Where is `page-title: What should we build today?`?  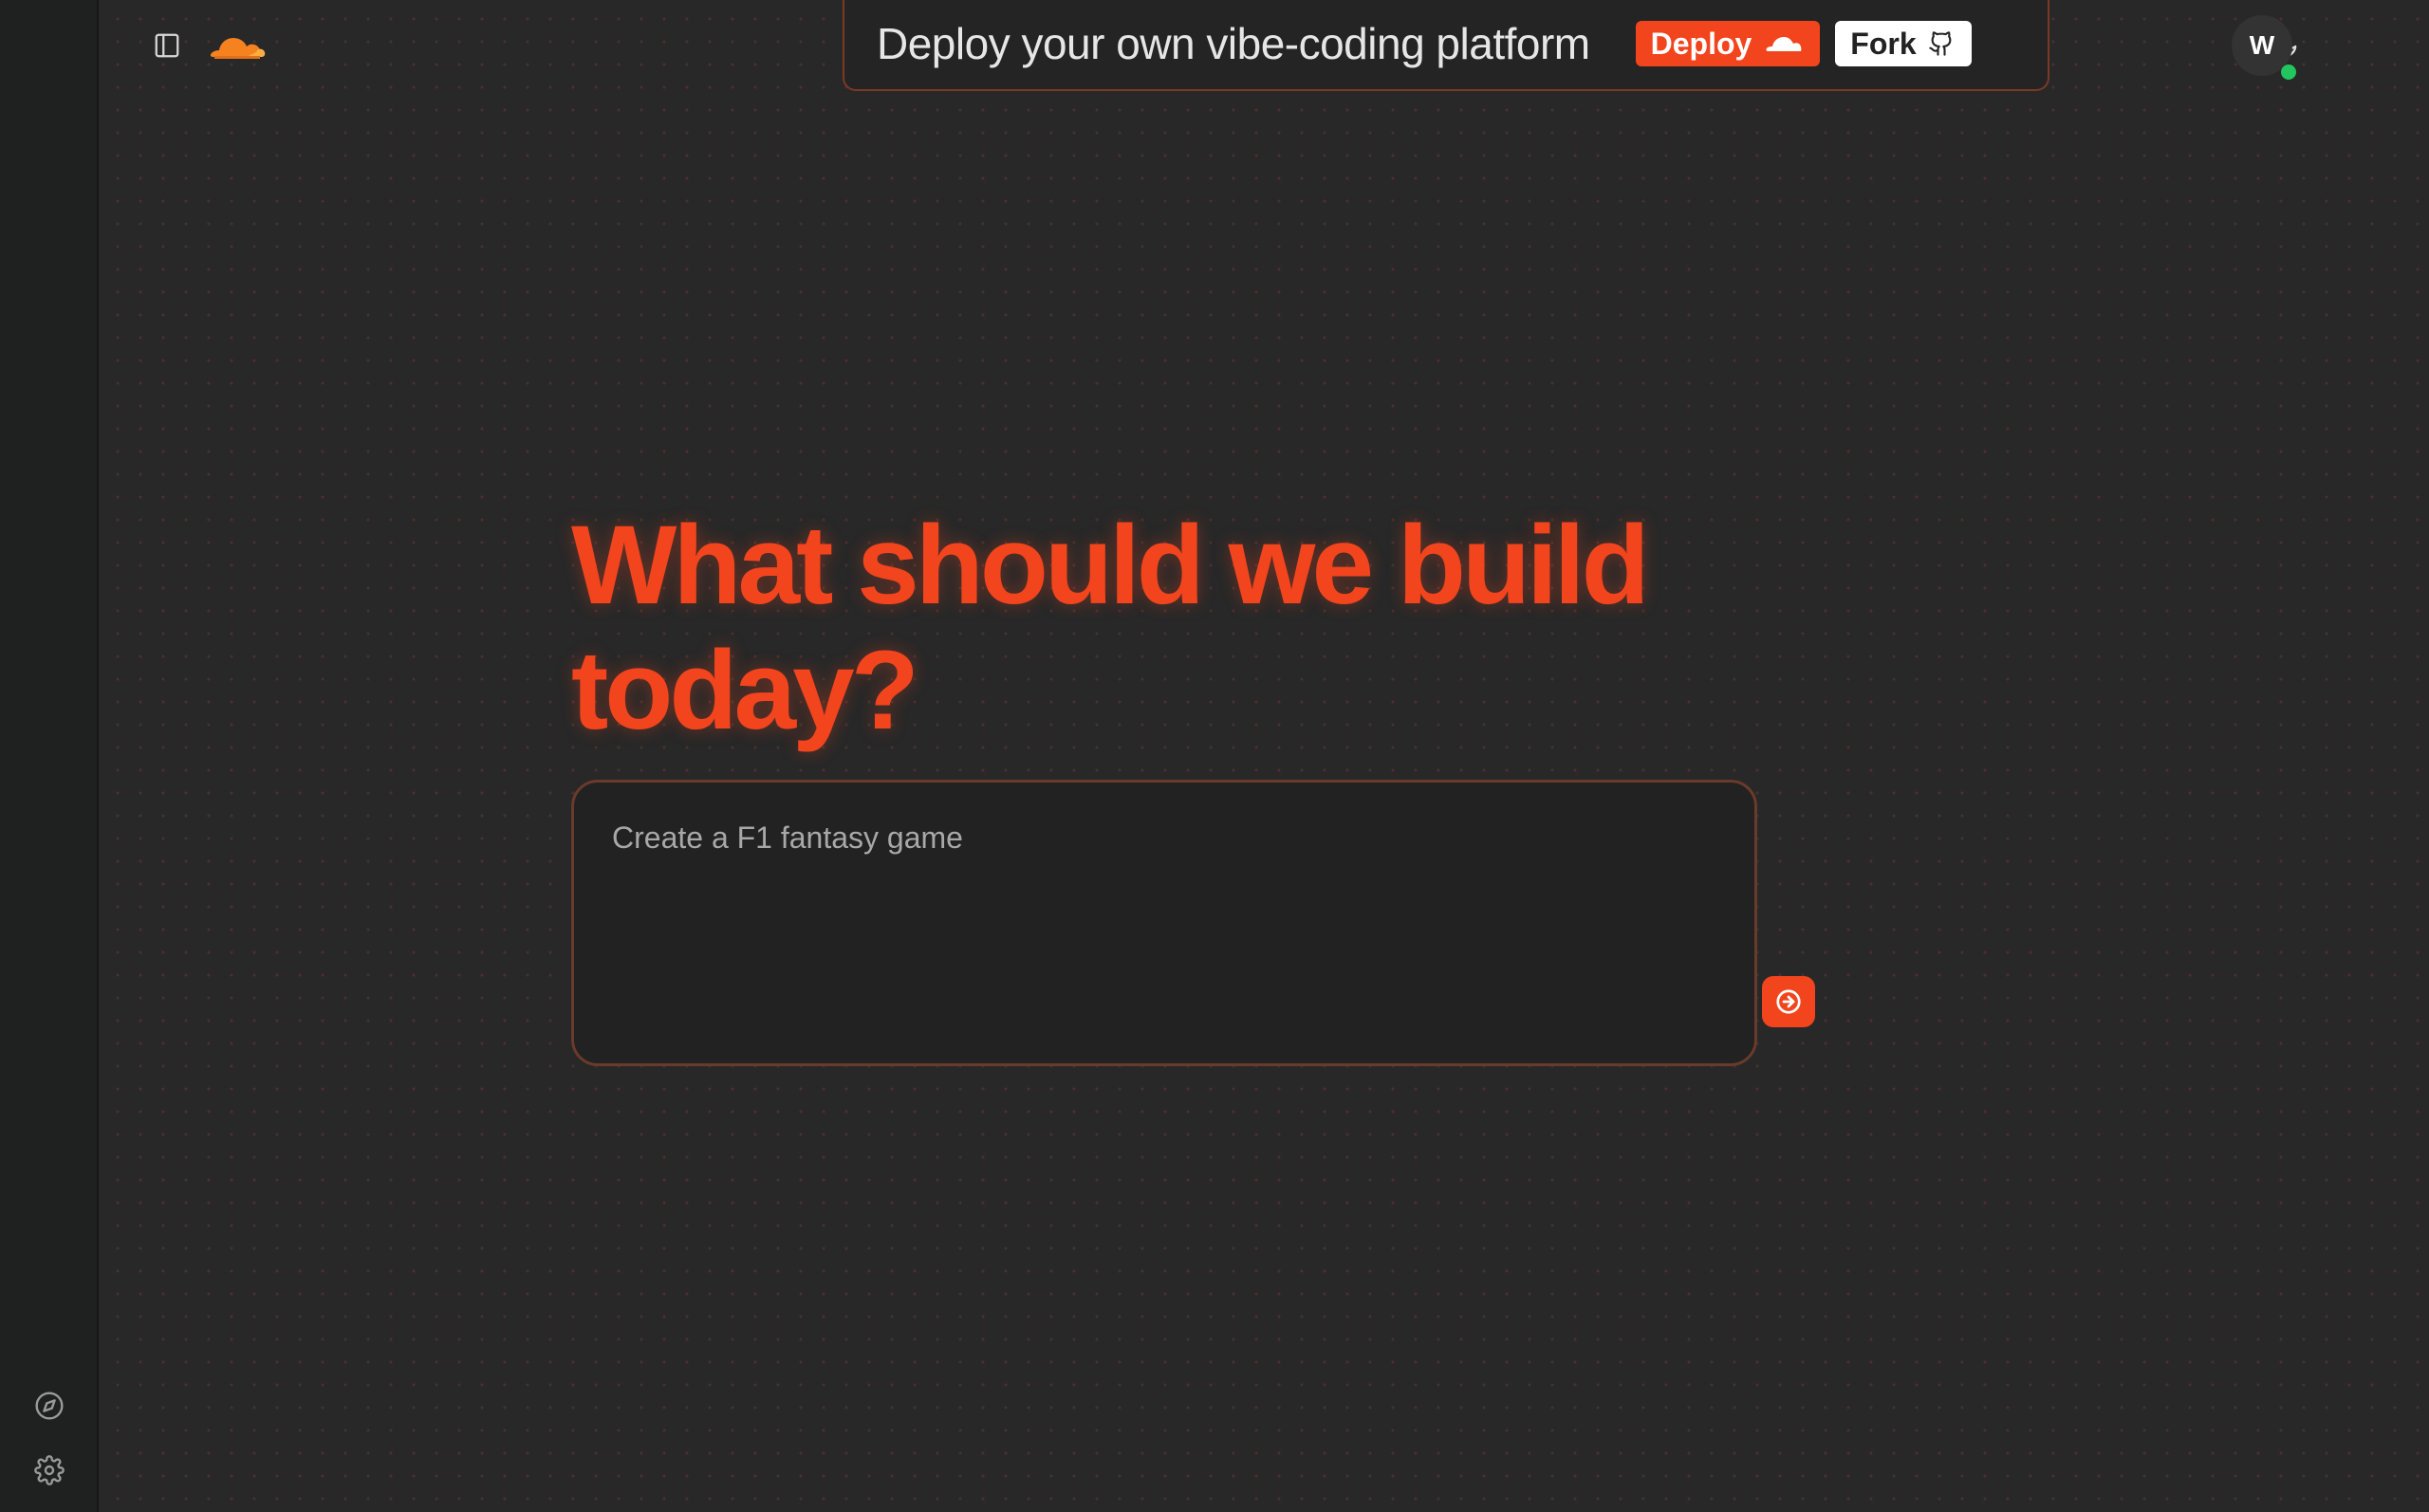
page-title: What should we build today? is located at coordinates (1110, 628).